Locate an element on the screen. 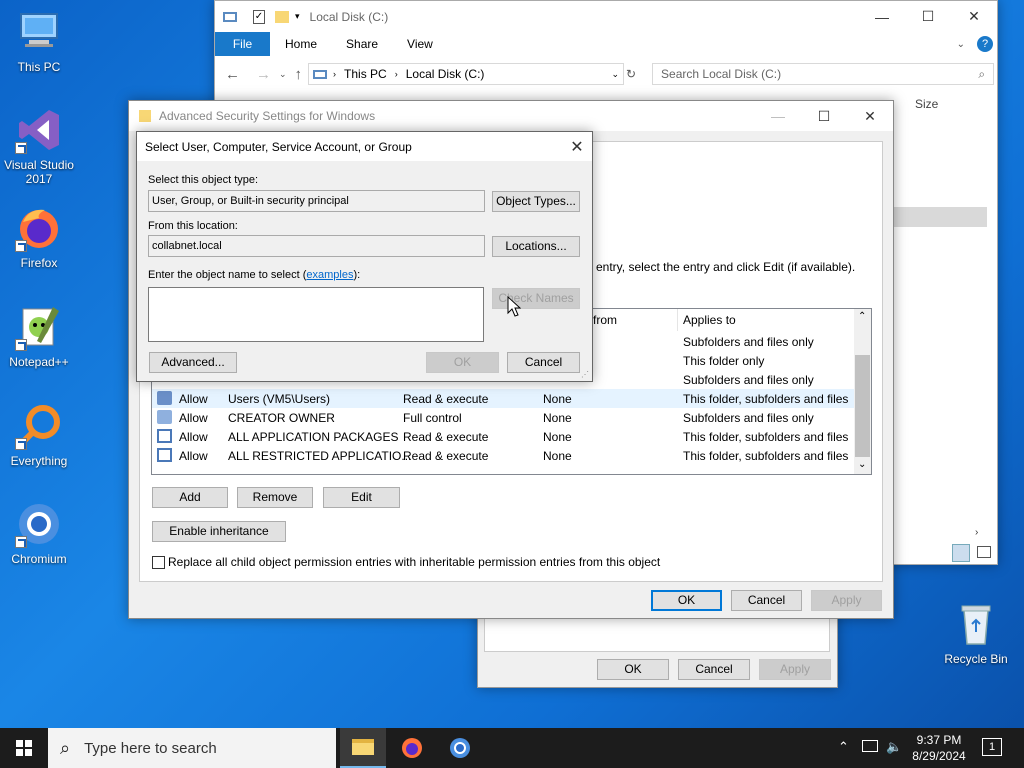 Image resolution: width=1024 pixels, height=768 pixels. enable-inheritance-button: Enable inheritance is located at coordinates (219, 531).